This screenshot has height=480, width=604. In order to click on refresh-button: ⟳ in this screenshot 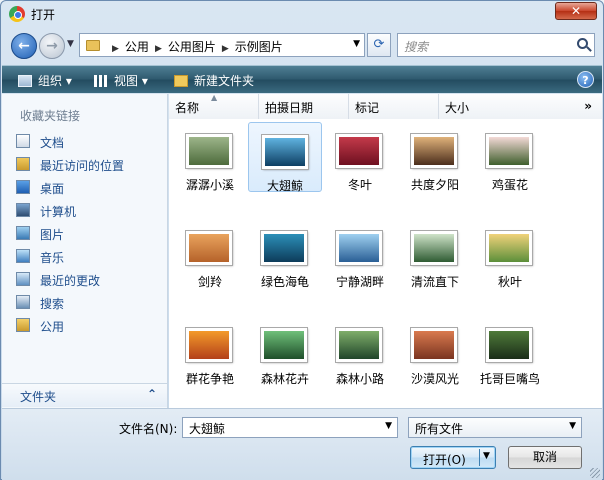, I will do `click(379, 45)`.